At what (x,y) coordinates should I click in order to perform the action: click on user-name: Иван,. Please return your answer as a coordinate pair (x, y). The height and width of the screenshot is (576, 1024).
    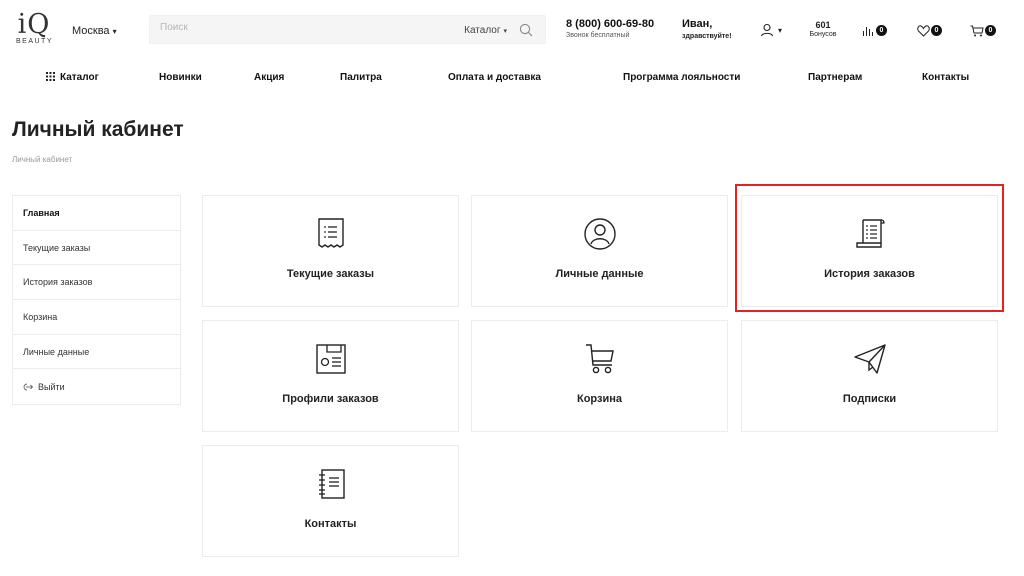
    Looking at the image, I should click on (697, 24).